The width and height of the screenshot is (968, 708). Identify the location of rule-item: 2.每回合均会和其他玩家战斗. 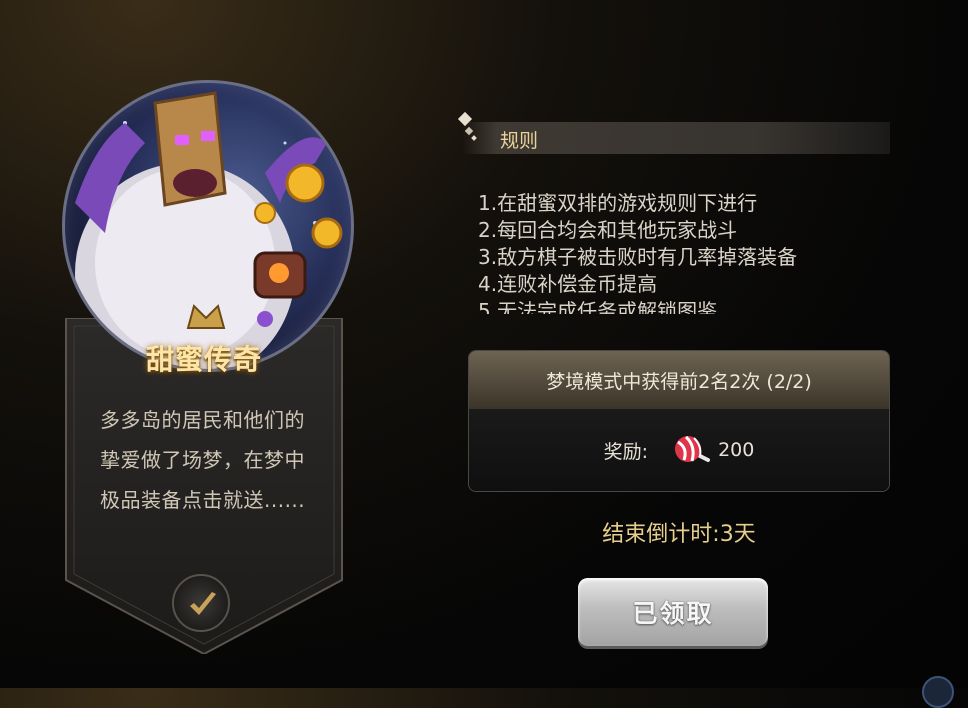
(608, 230).